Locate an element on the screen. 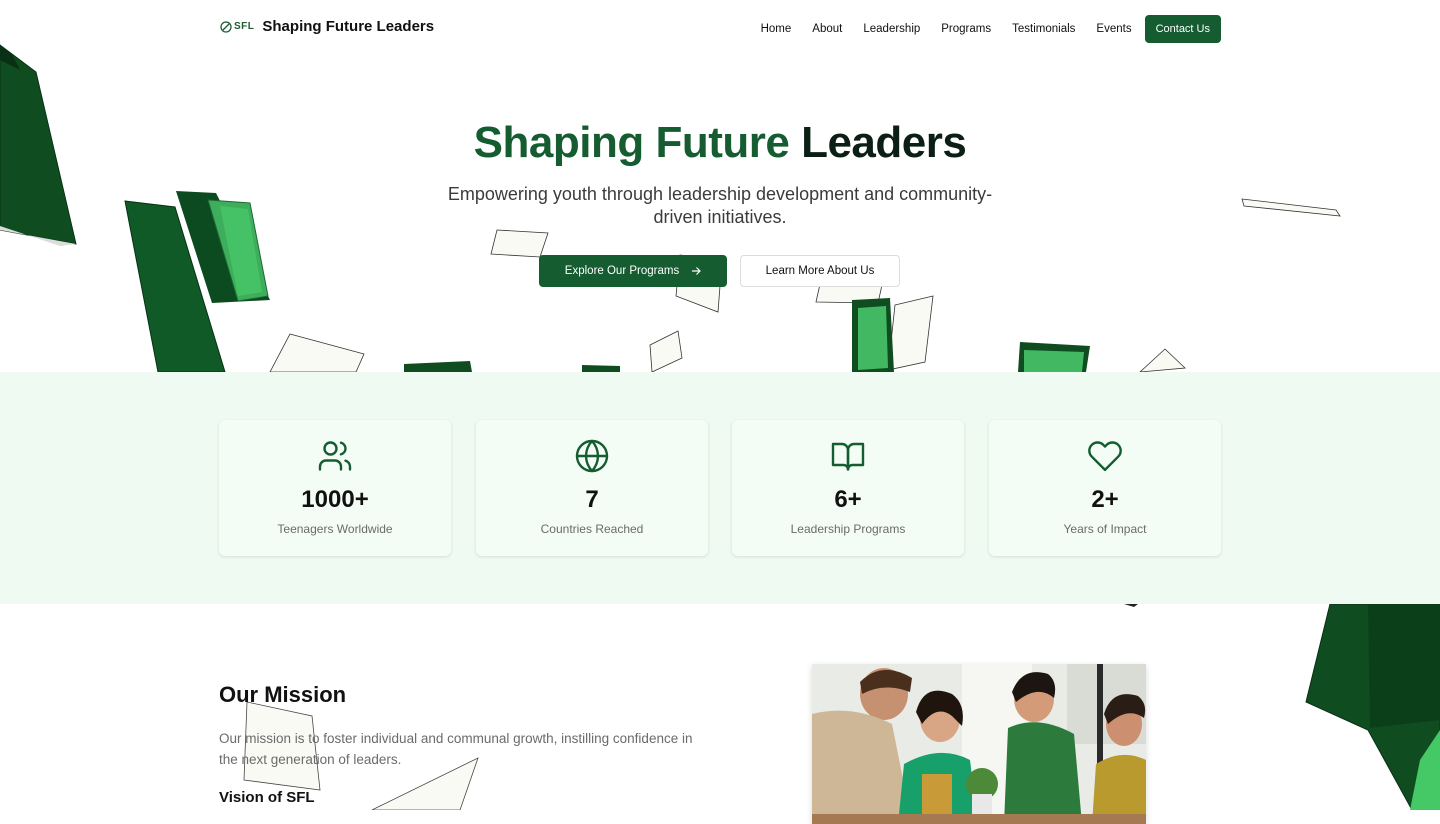 This screenshot has height=824, width=1440. contact-us-button: Contact Us is located at coordinates (1182, 29).